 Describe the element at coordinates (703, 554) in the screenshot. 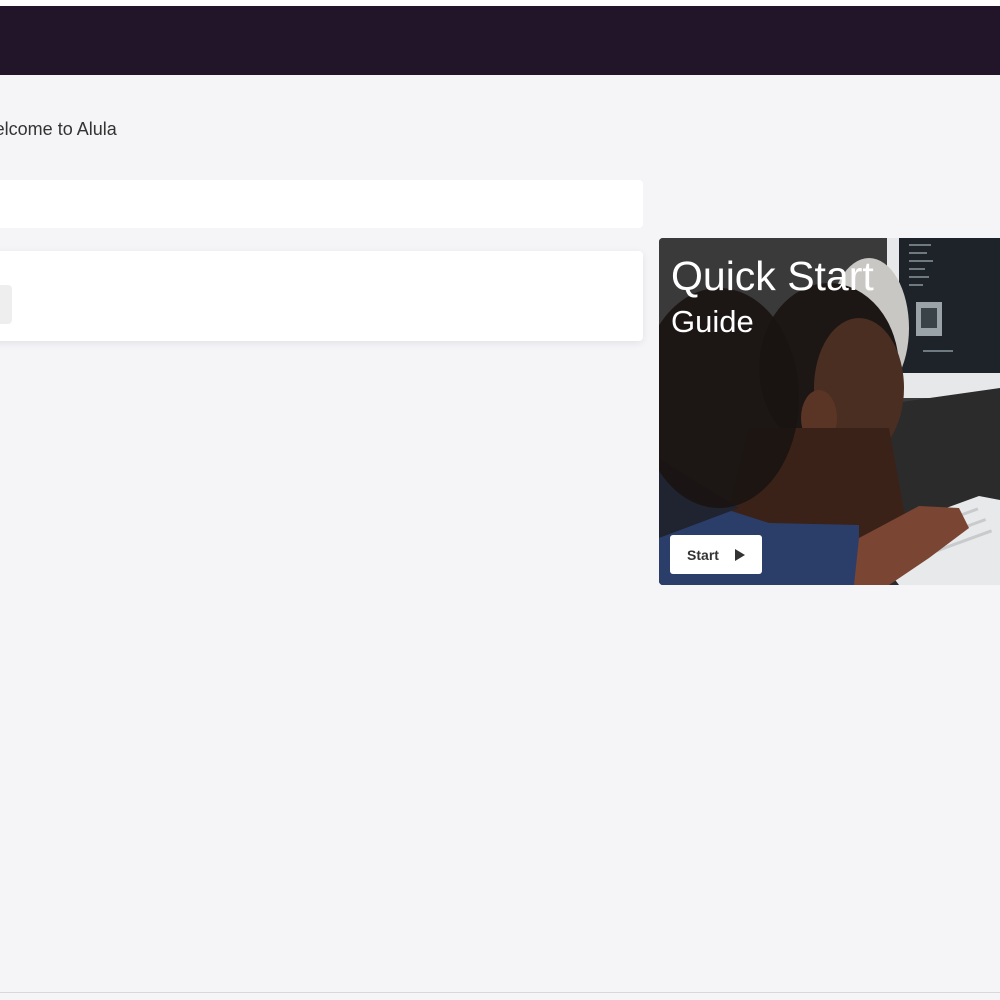

I see `start-button-label: Start` at that location.